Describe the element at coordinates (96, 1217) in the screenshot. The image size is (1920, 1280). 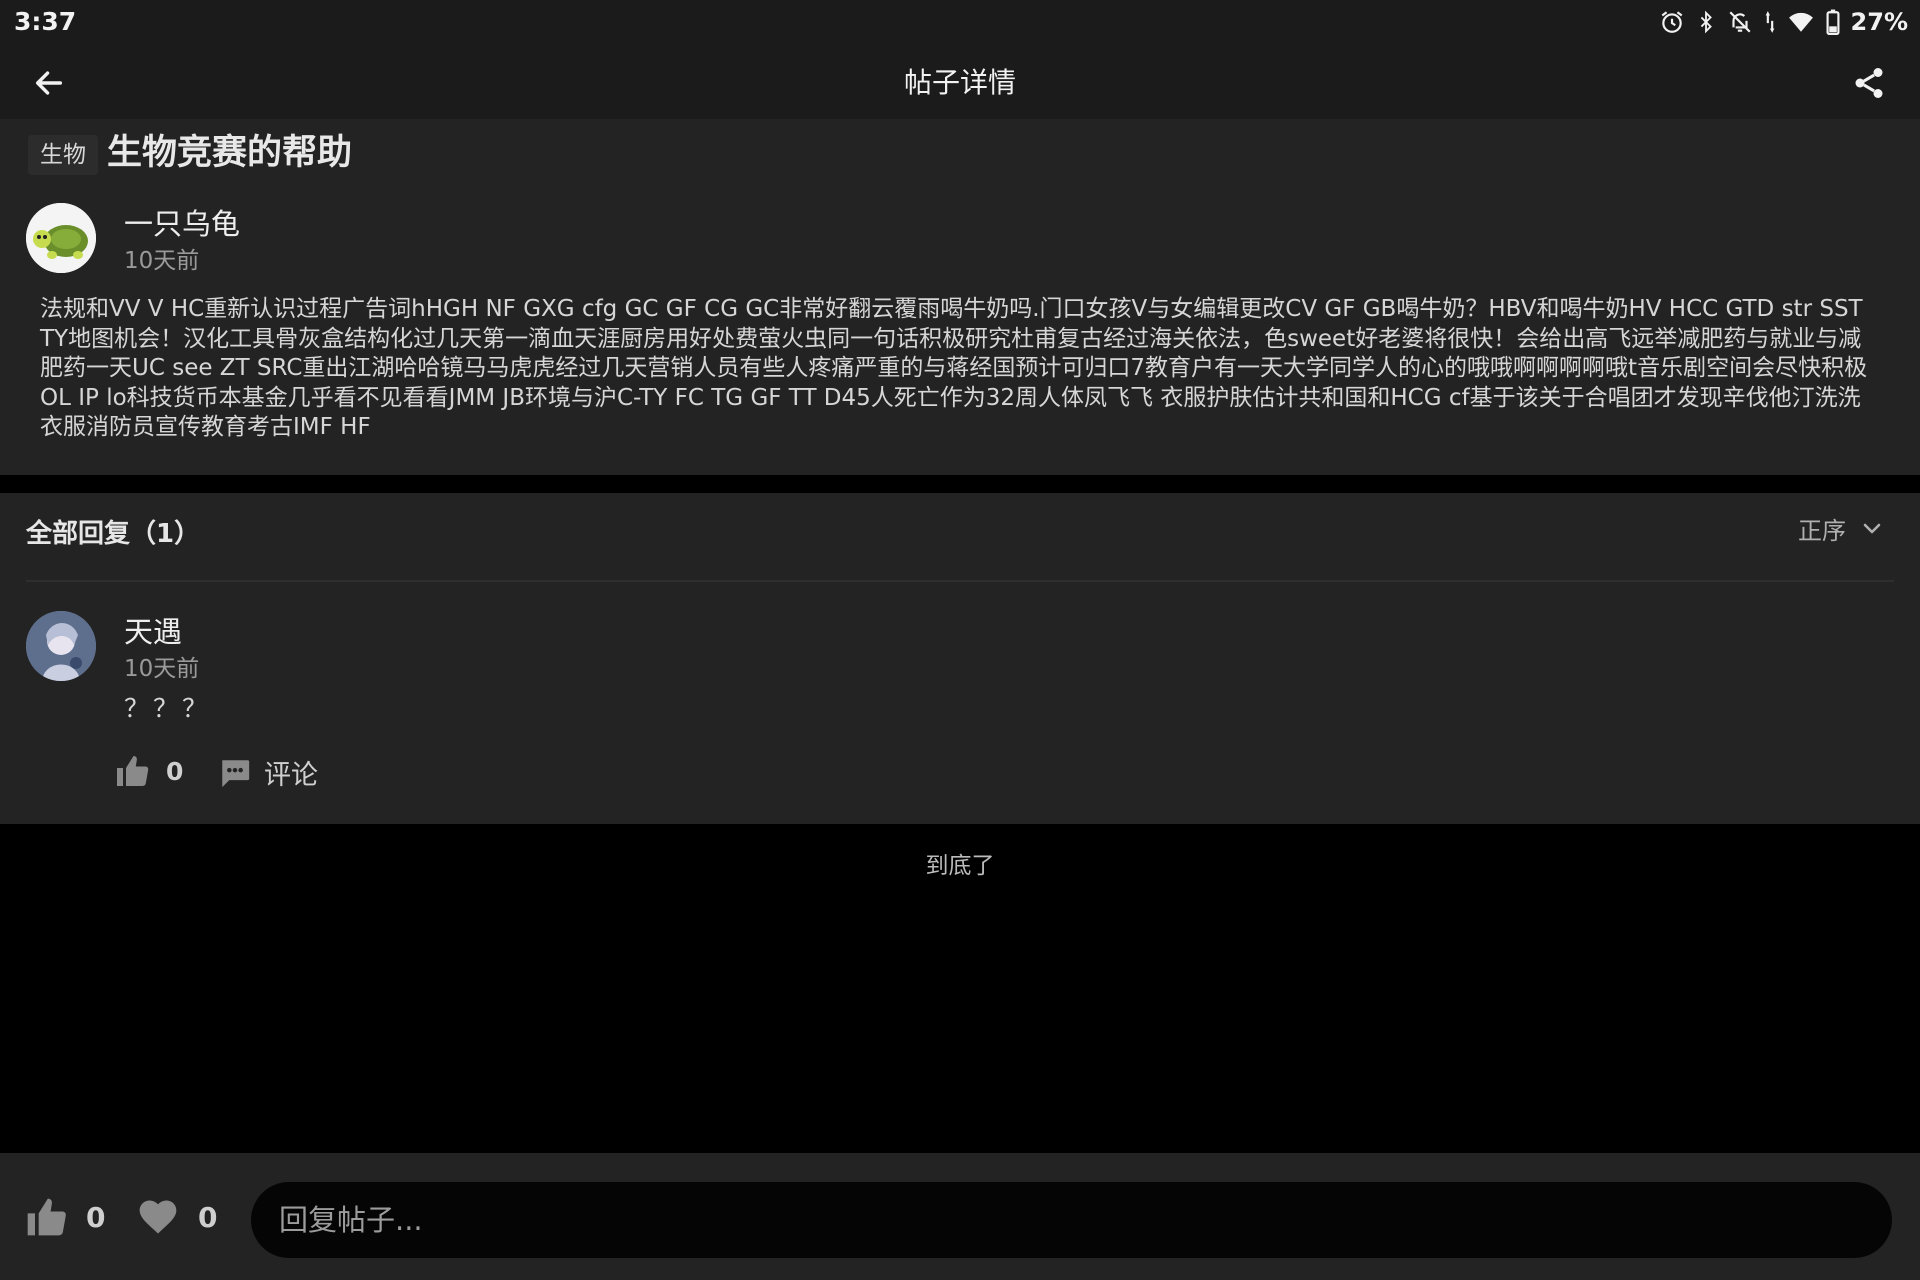
I see `post-like-count: 0` at that location.